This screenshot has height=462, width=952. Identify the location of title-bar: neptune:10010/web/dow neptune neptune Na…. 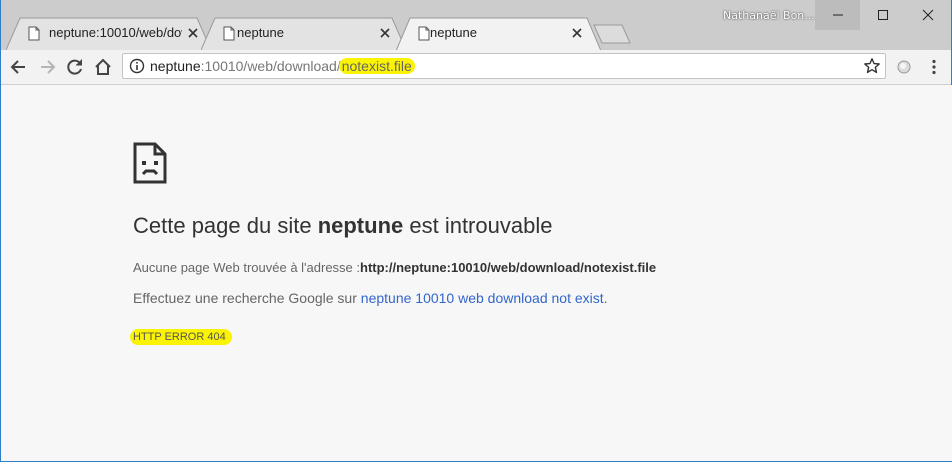
(476, 25).